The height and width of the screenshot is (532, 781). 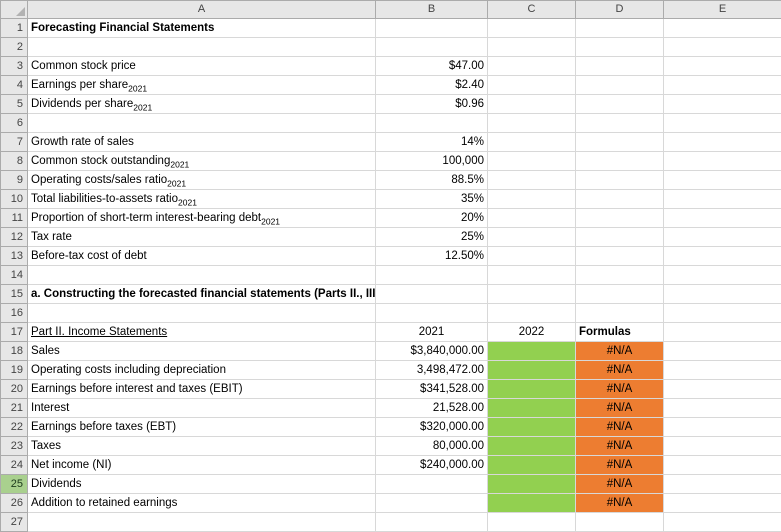 What do you see at coordinates (432, 351) in the screenshot?
I see `cell-B18: $3,840,000.00` at bounding box center [432, 351].